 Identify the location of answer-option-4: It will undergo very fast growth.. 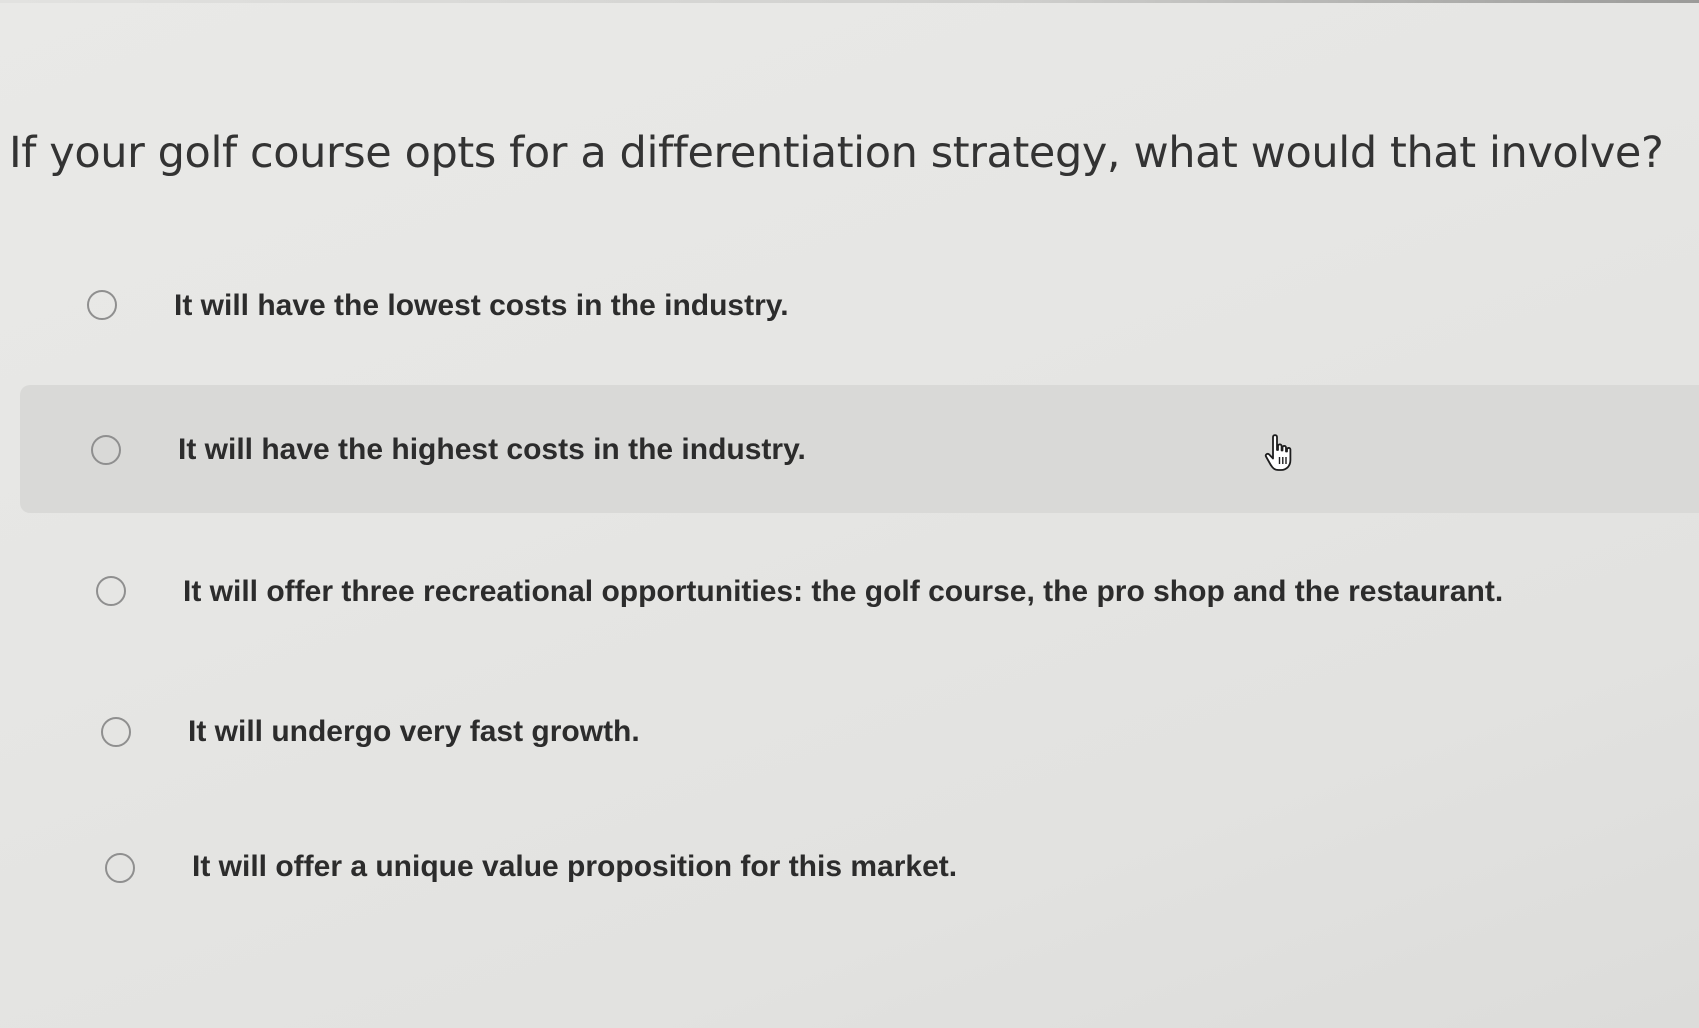
(849, 731).